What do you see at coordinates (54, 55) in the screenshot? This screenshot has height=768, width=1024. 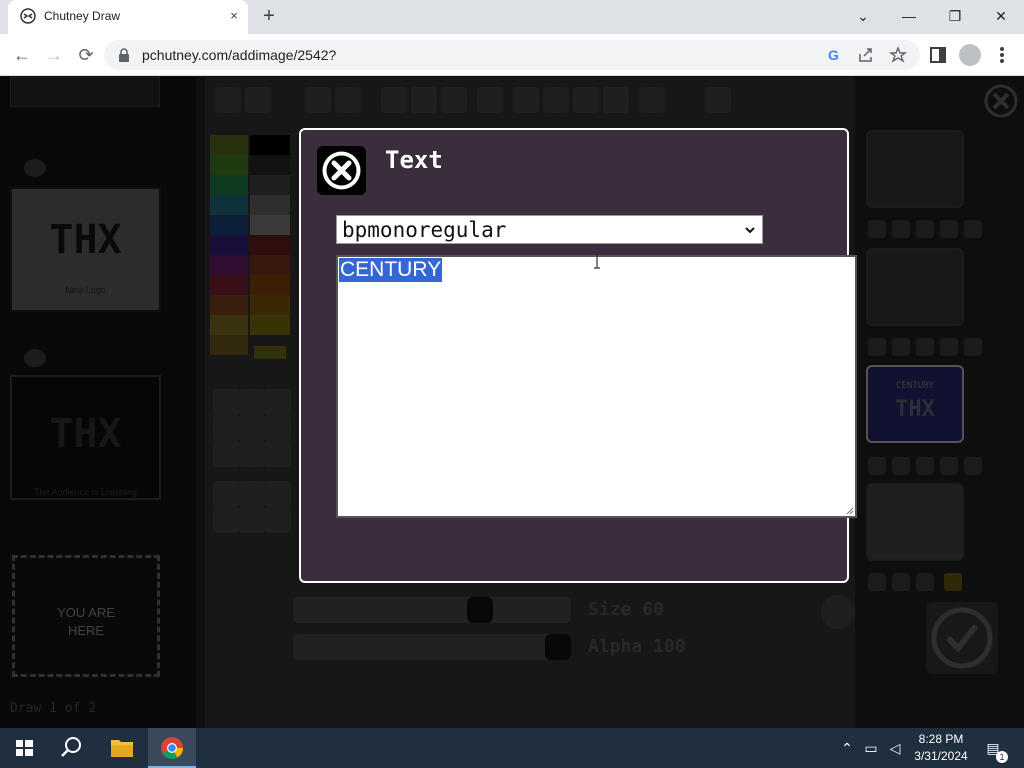 I see `forward-button: →` at bounding box center [54, 55].